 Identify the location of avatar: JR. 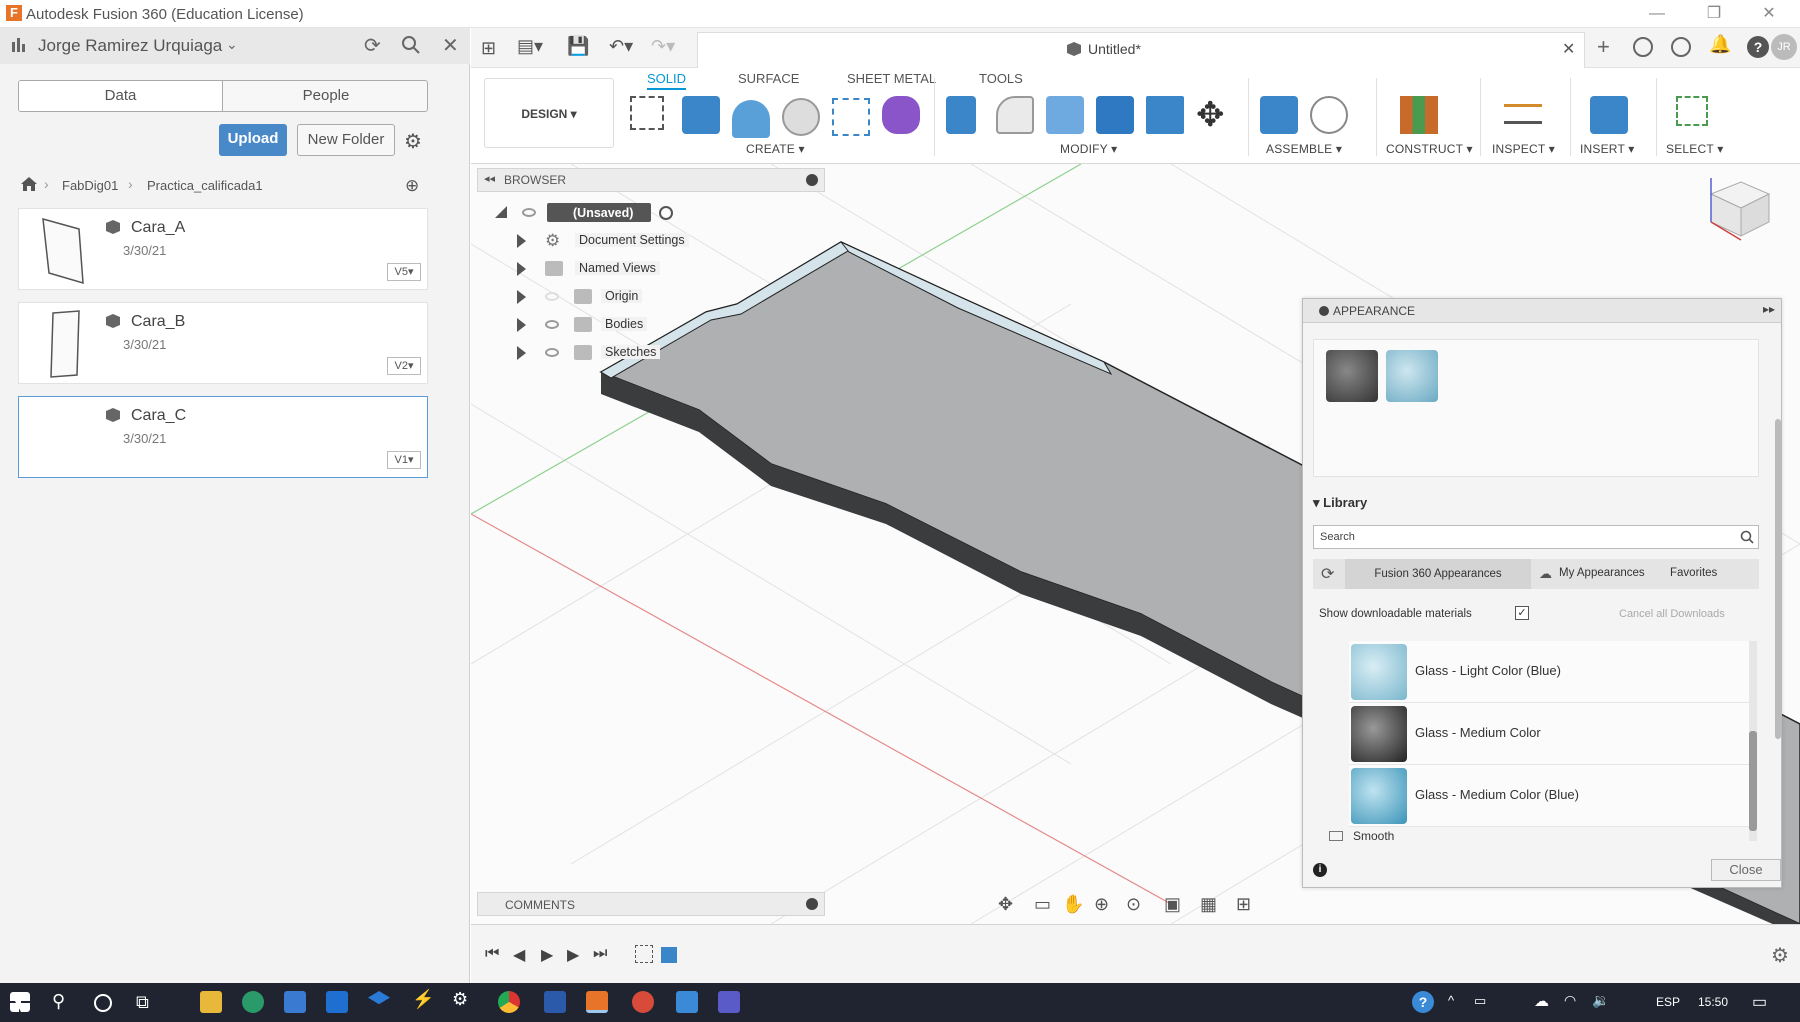
(1784, 47).